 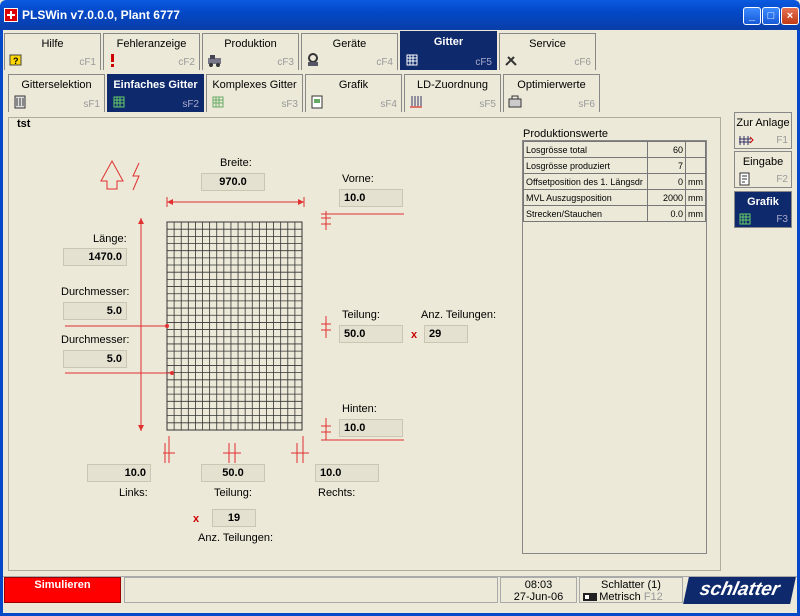 What do you see at coordinates (763, 169) in the screenshot?
I see `sidebar-item-eingabe: Eingabe F2` at bounding box center [763, 169].